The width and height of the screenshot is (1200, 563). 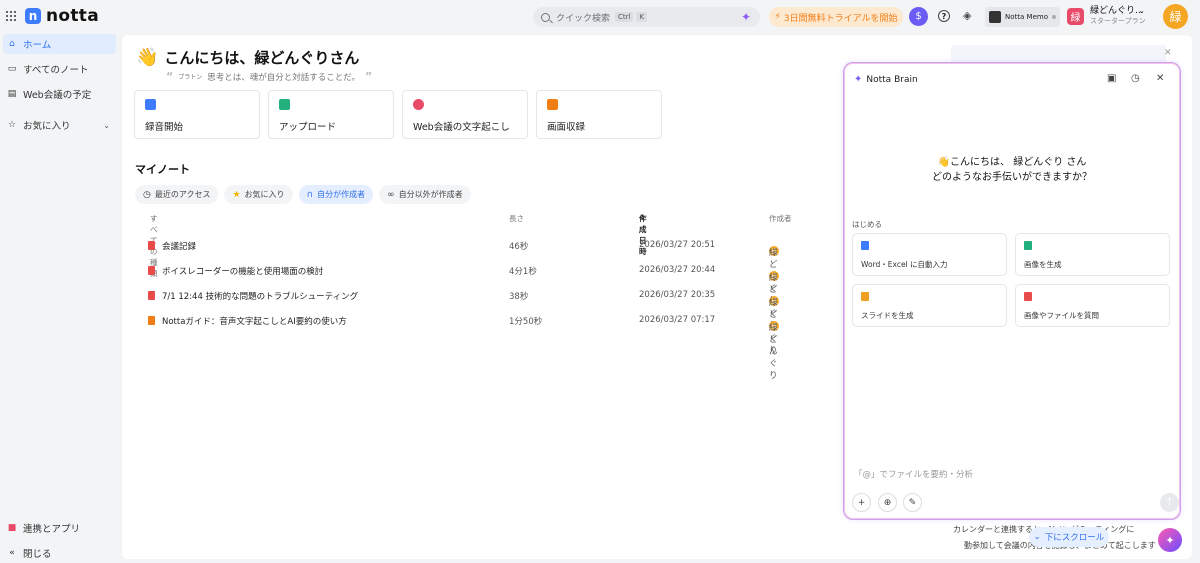 What do you see at coordinates (179, 247) in the screenshot?
I see `note-title: 会議記録` at bounding box center [179, 247].